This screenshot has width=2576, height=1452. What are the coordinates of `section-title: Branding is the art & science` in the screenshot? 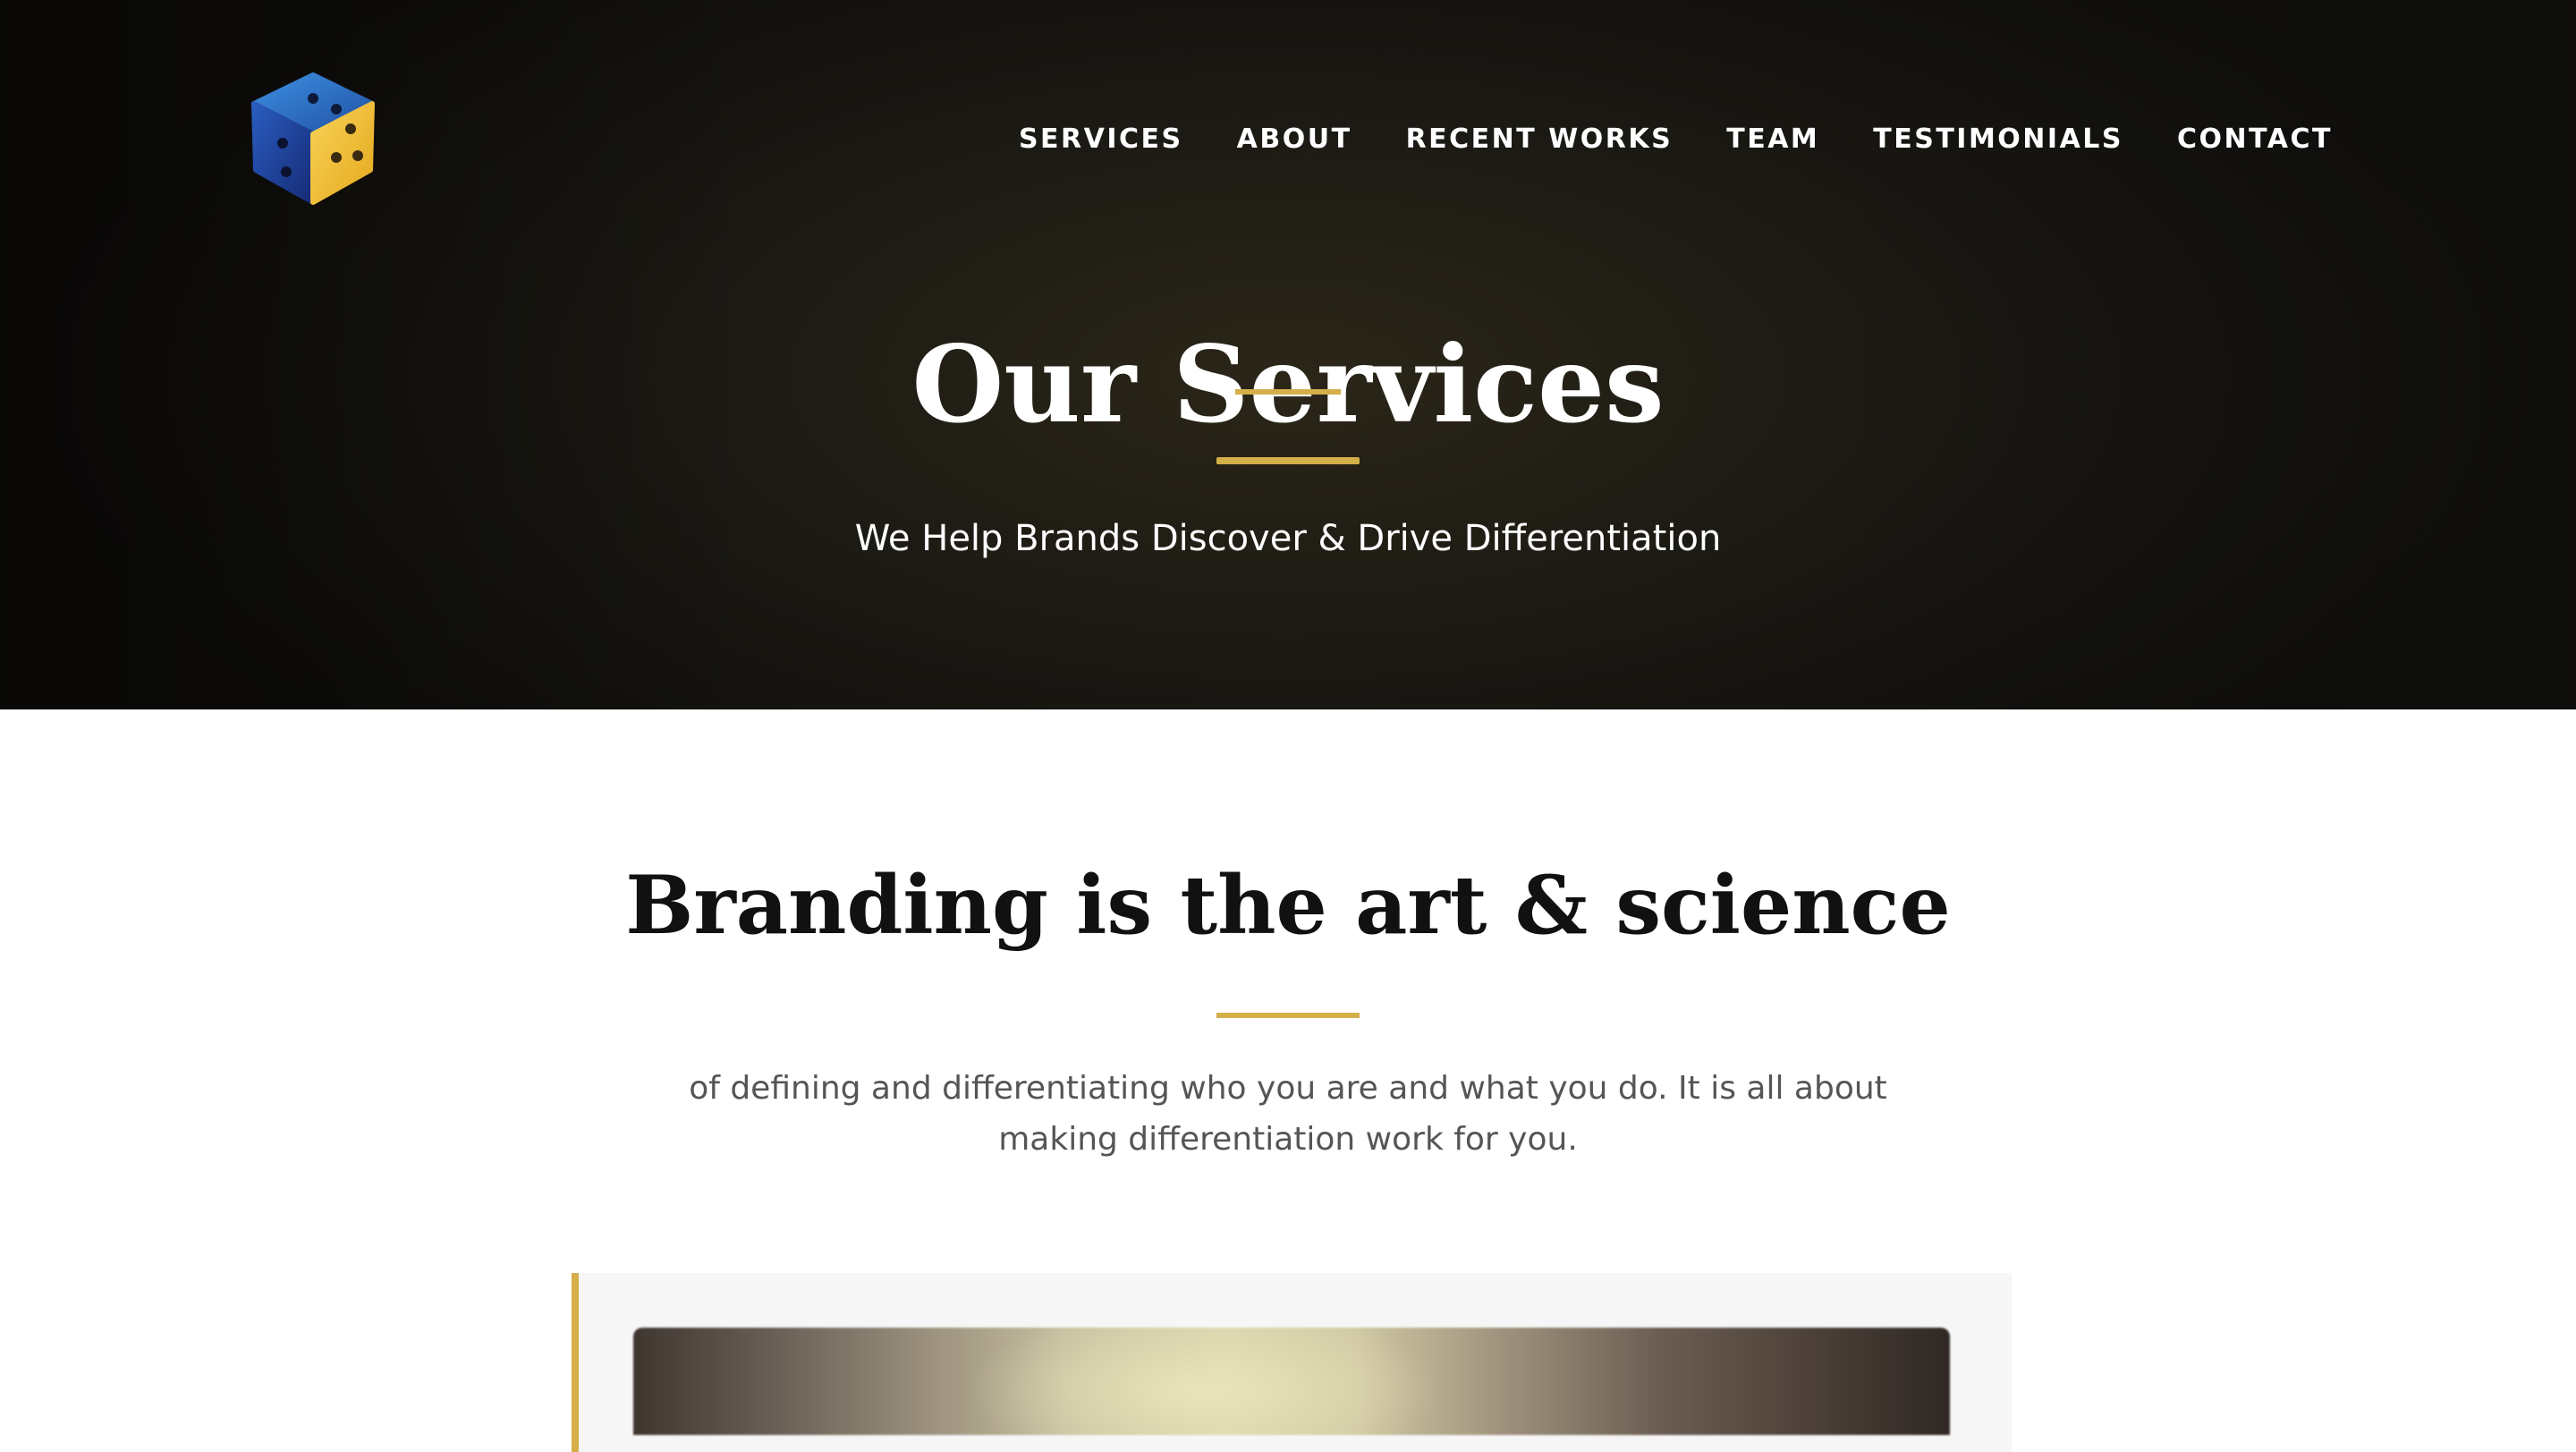 It's located at (1288, 905).